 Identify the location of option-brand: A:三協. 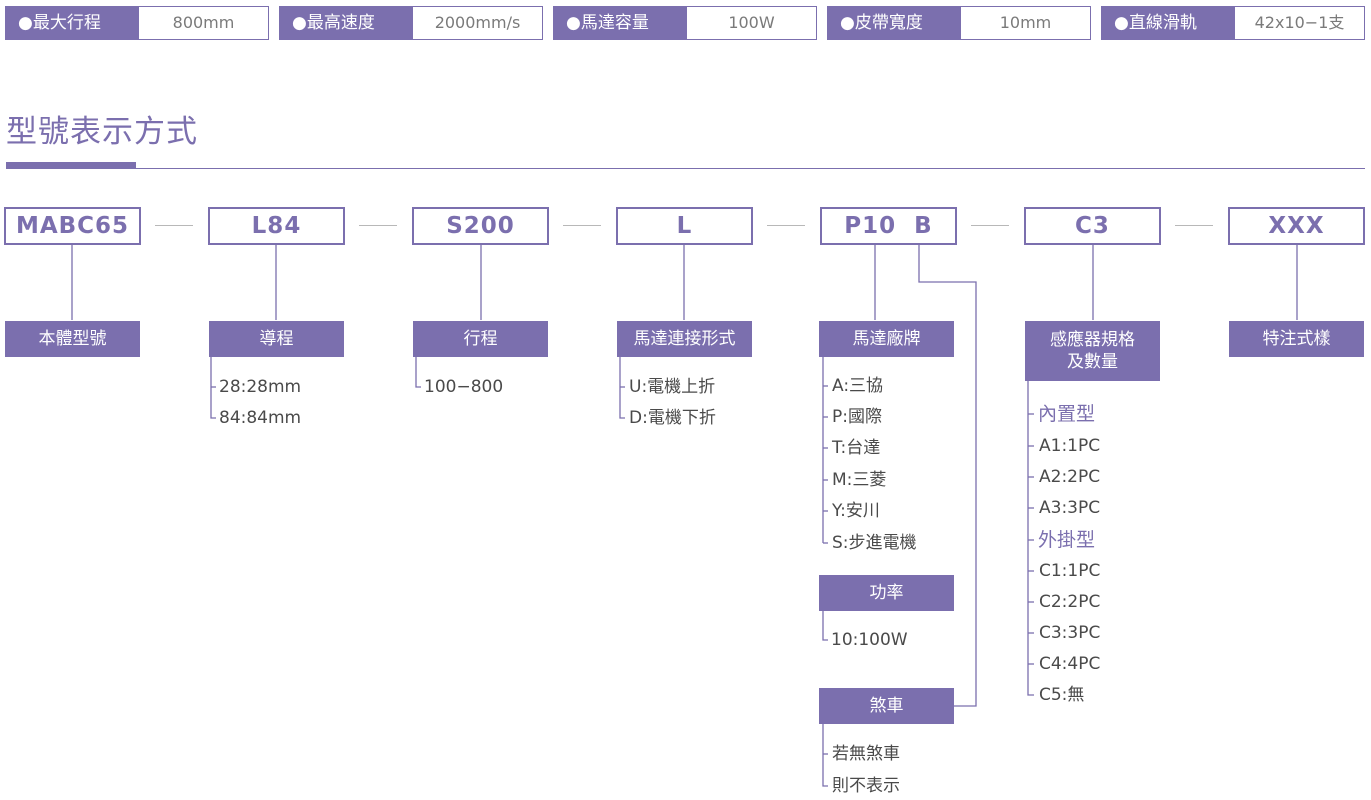
(858, 386).